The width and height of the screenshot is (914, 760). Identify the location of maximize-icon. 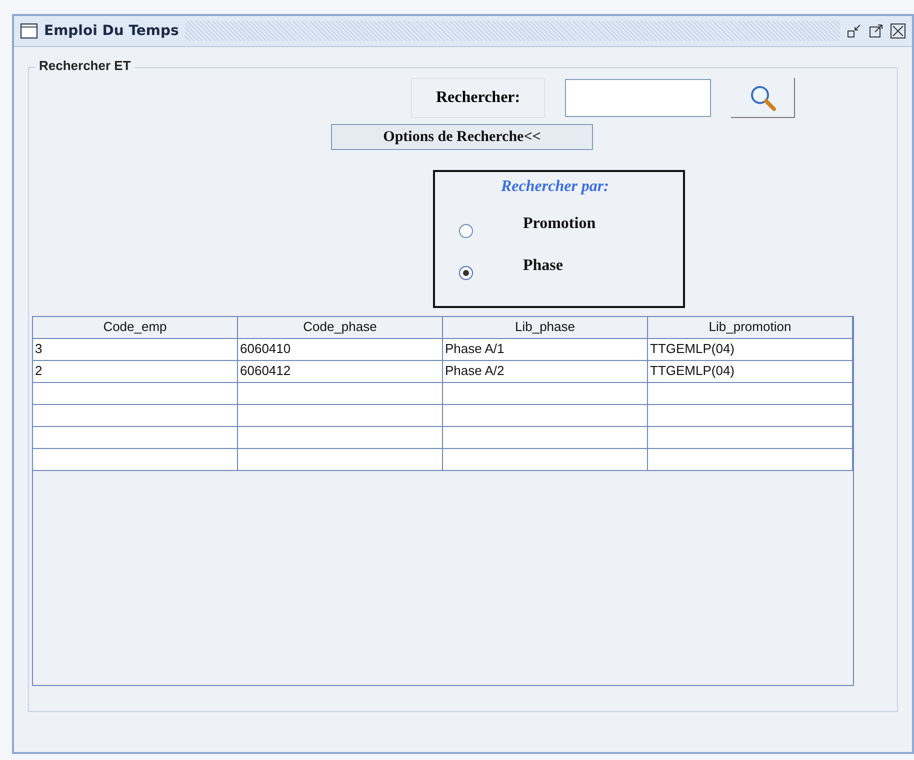
(876, 31).